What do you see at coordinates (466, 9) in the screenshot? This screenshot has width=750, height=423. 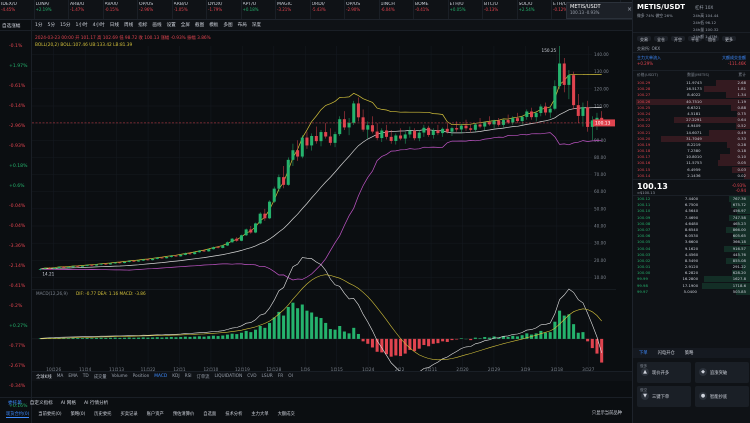 I see `ticker-item: ETH/U +0.05%` at bounding box center [466, 9].